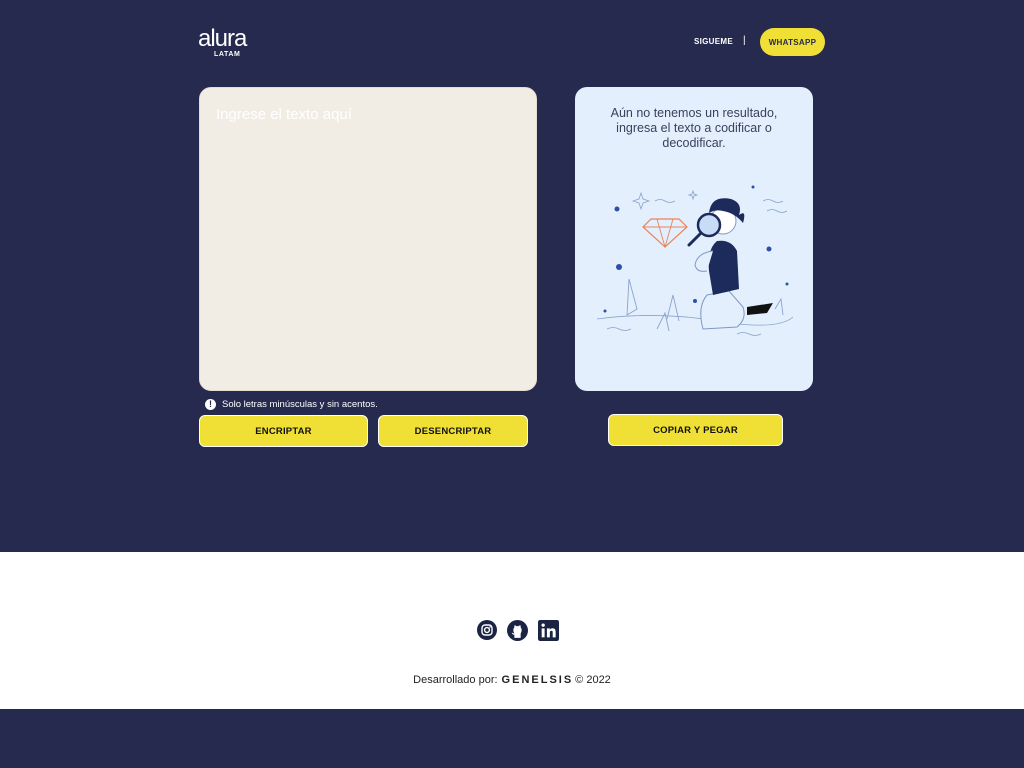 The width and height of the screenshot is (1024, 768). I want to click on whatsapp-button: WHATSAPP, so click(792, 42).